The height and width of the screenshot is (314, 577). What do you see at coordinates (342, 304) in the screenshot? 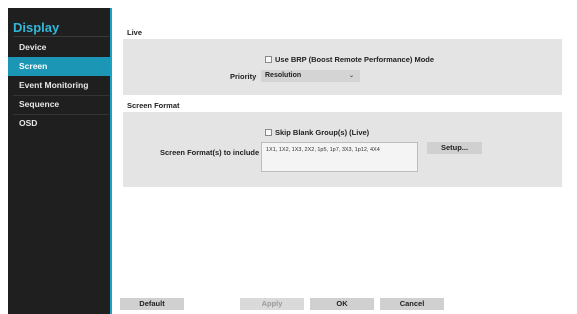
I see `ok-button: OK` at bounding box center [342, 304].